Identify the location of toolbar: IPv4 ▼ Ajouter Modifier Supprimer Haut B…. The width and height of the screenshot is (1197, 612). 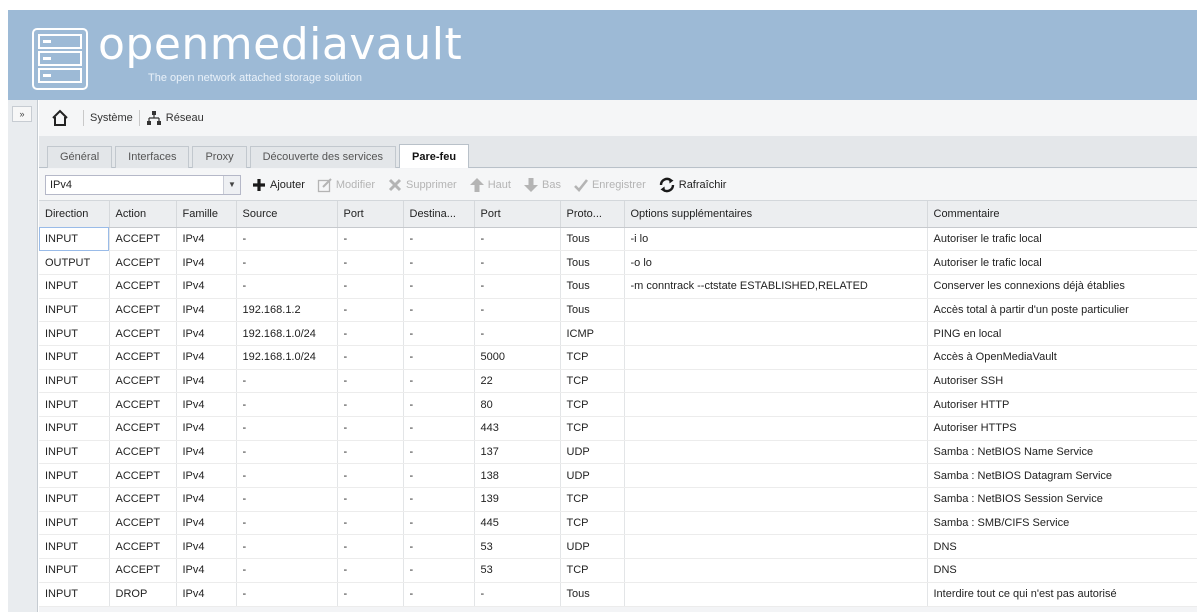
(618, 185).